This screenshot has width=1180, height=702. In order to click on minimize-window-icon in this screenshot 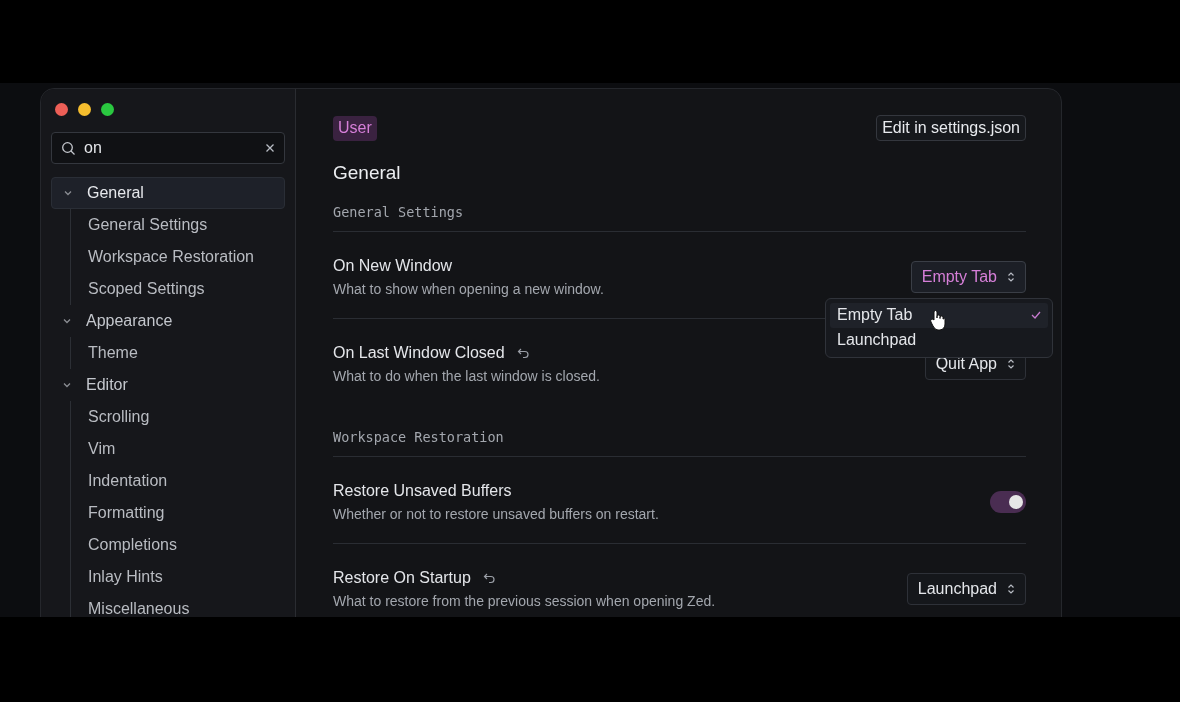, I will do `click(84, 109)`.